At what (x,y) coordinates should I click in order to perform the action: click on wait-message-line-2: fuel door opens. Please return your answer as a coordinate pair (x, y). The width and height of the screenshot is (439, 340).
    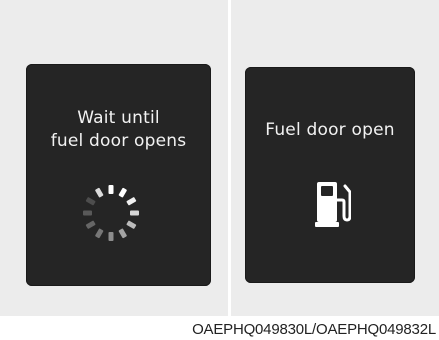
    Looking at the image, I should click on (118, 141).